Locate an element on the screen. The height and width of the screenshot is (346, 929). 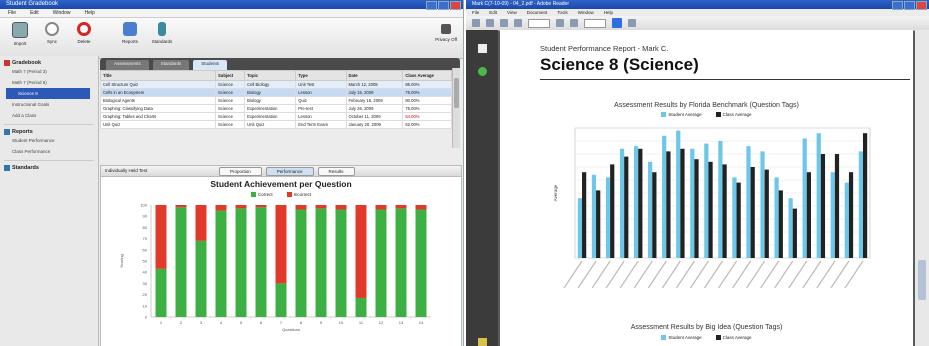
next-page-icon is located at coordinates (518, 23).